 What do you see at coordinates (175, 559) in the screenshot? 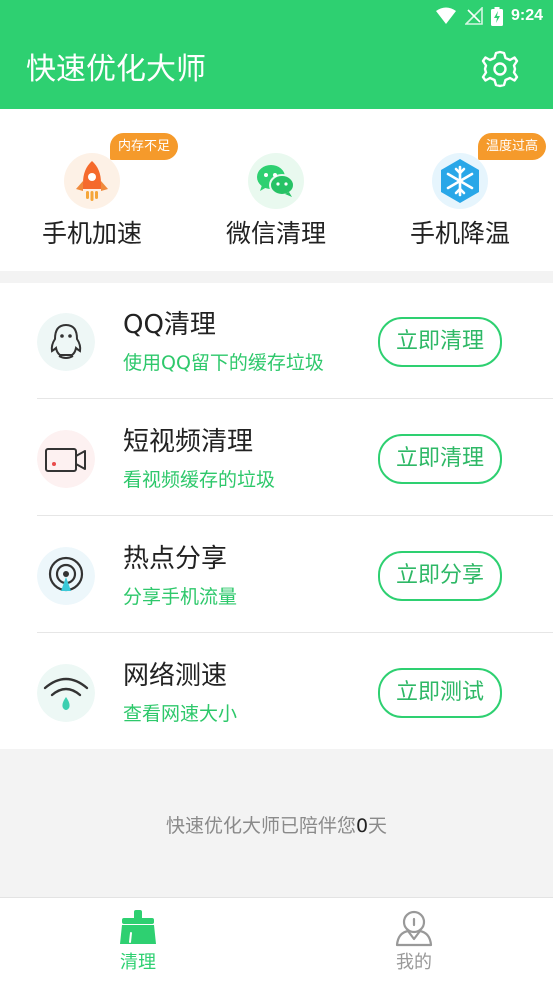
I see `list-item-title: 热点分享` at bounding box center [175, 559].